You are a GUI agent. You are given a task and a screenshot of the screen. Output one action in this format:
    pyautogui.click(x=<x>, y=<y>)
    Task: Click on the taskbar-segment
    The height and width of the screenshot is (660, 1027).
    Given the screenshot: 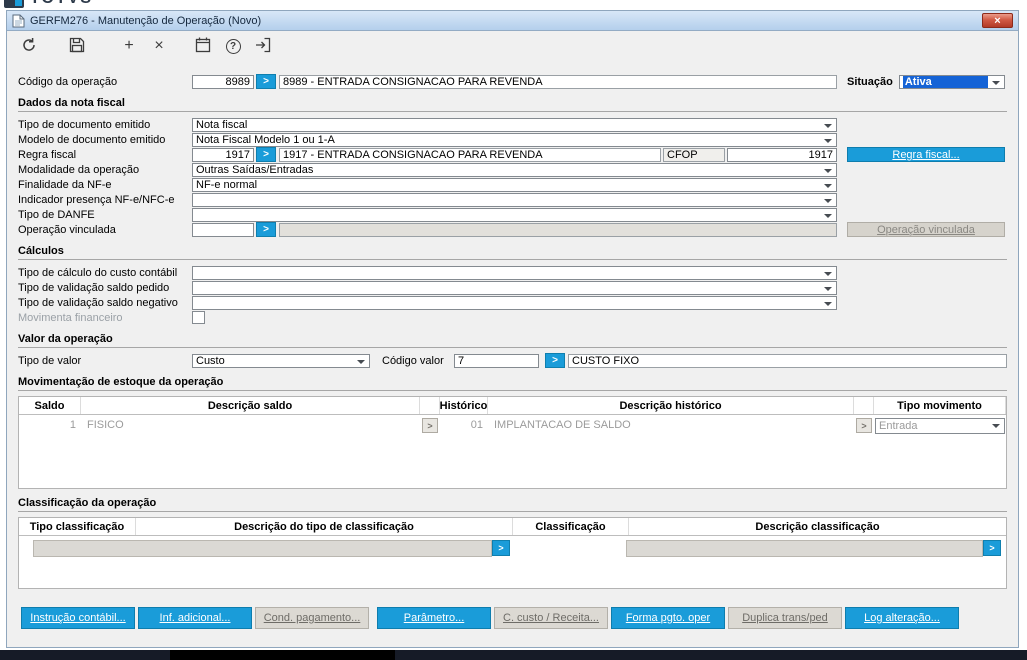 What is the action you would take?
    pyautogui.click(x=282, y=655)
    